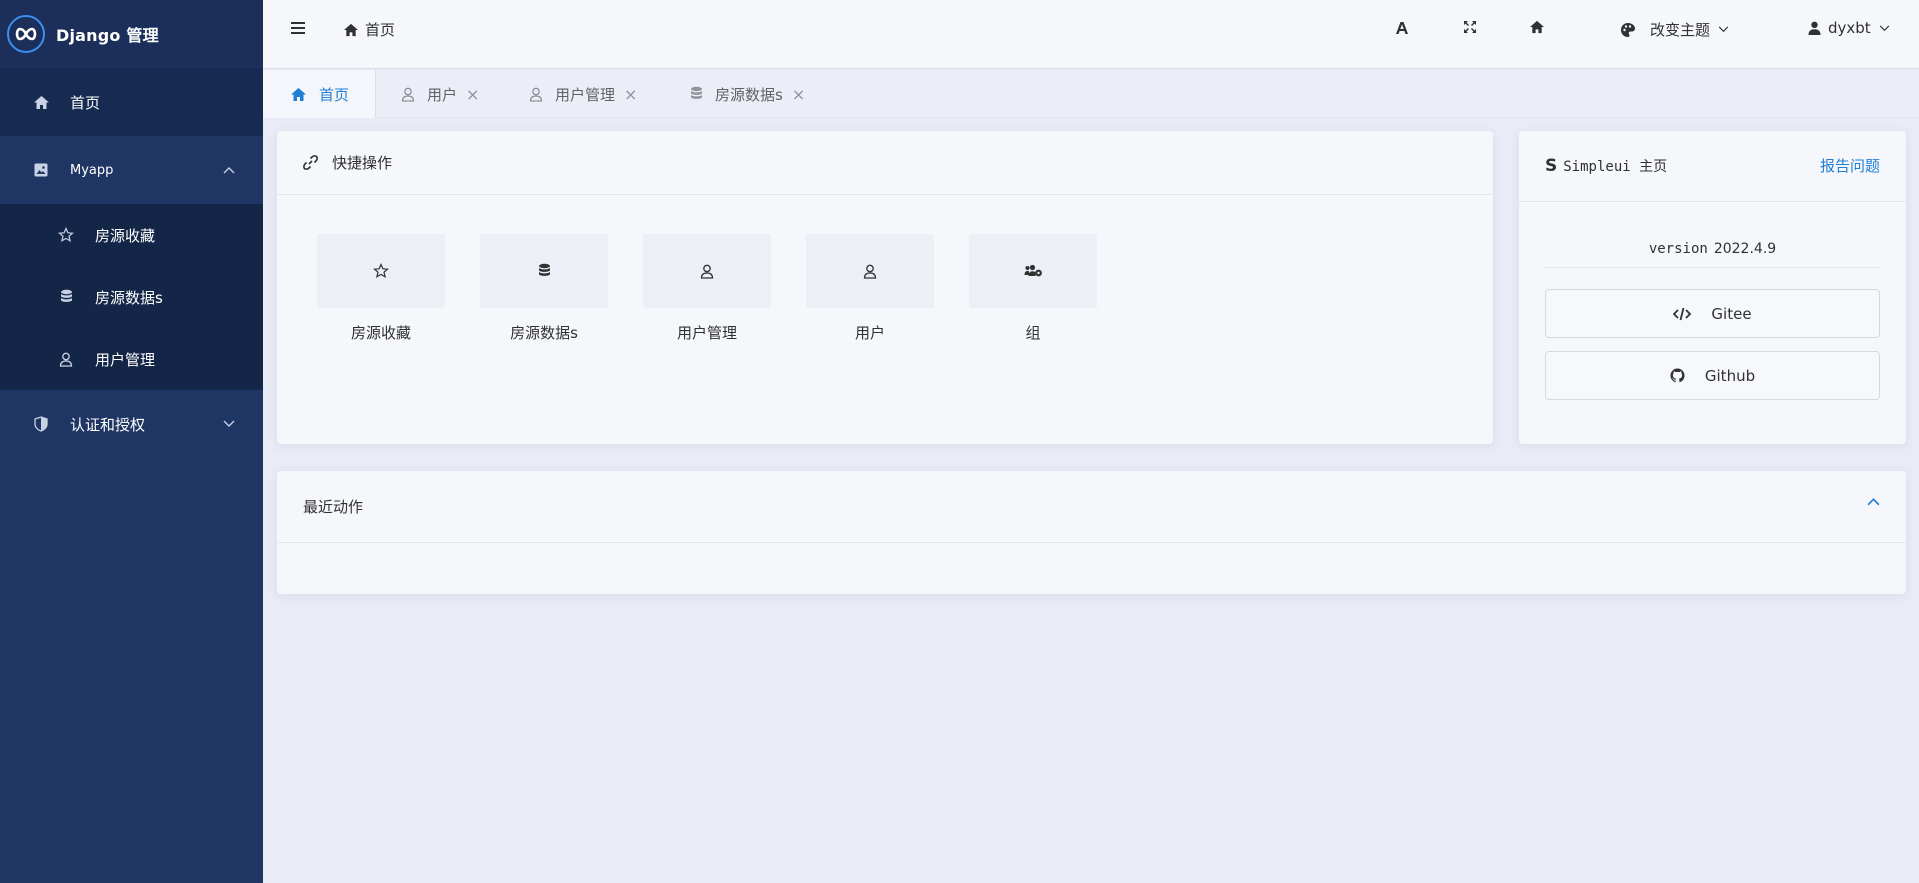  I want to click on quick-action-user-management: 用户管理, so click(707, 288).